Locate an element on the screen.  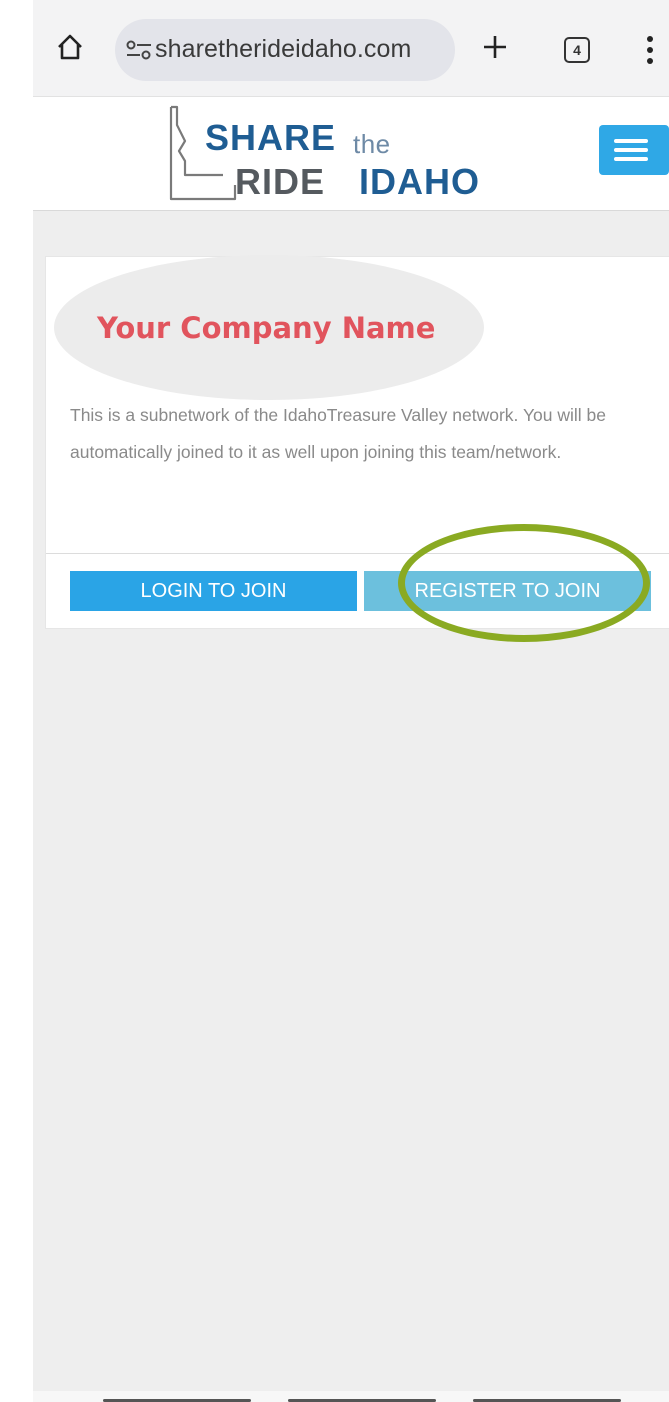
register-highlight-annotation is located at coordinates (524, 583).